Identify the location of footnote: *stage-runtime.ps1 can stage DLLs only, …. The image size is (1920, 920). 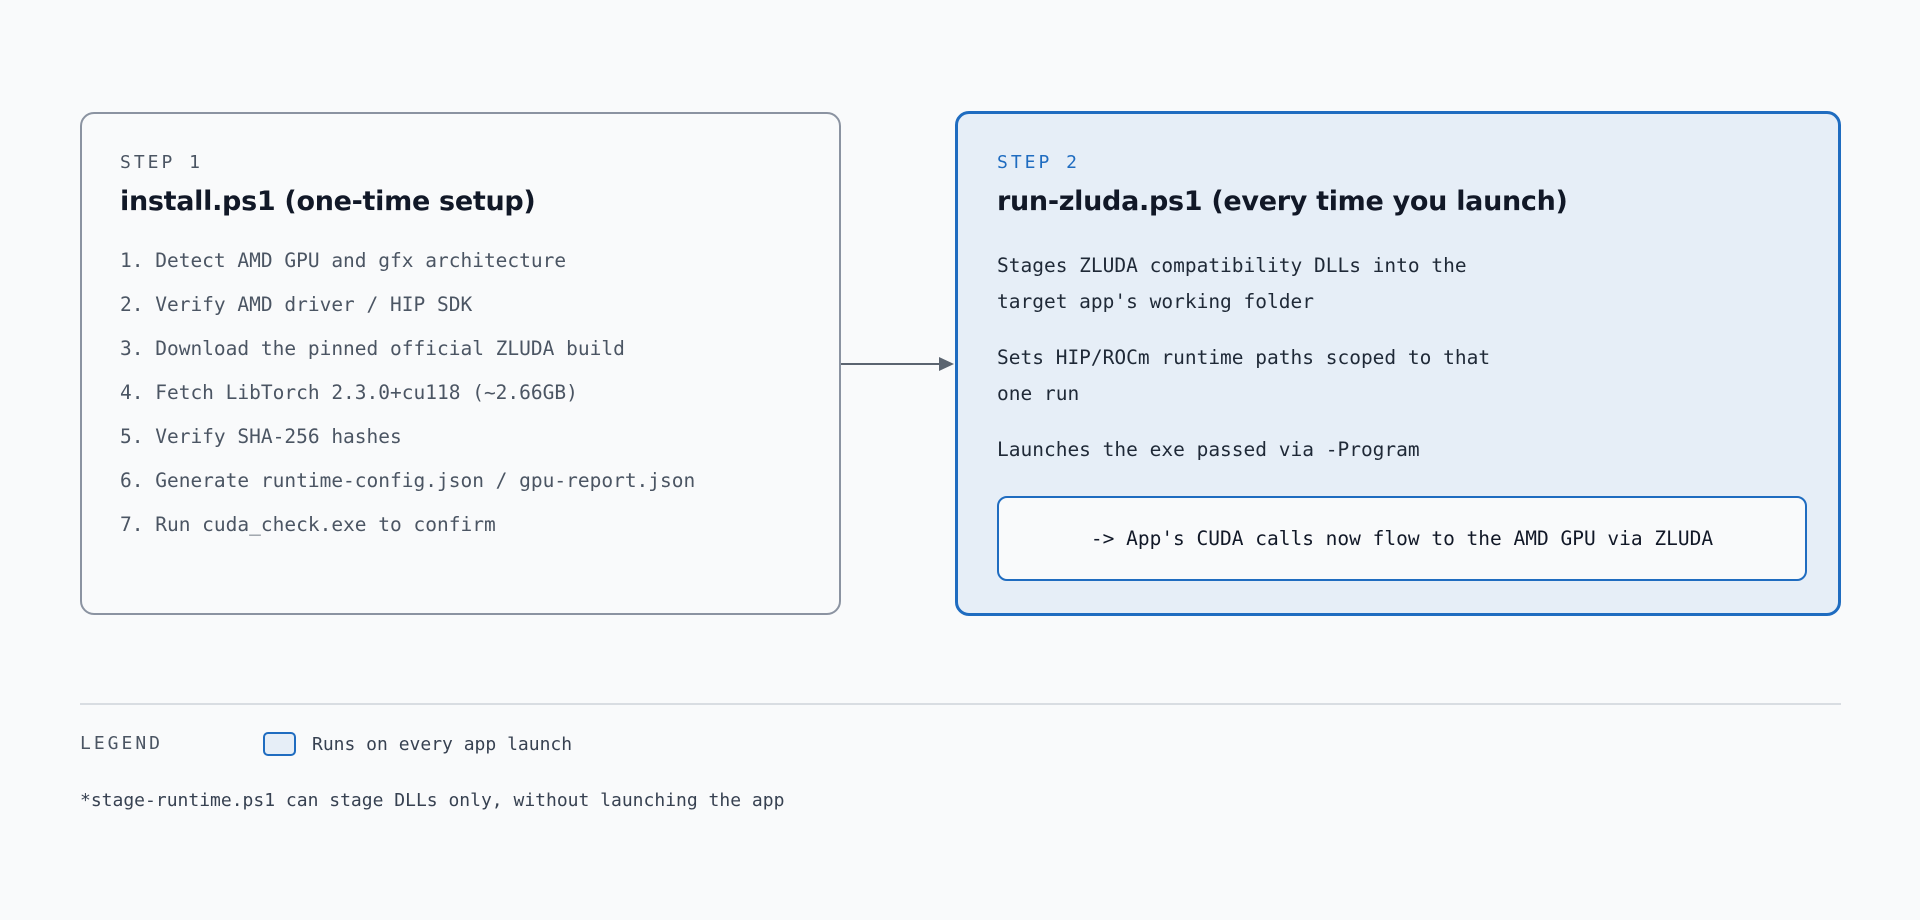
(432, 800).